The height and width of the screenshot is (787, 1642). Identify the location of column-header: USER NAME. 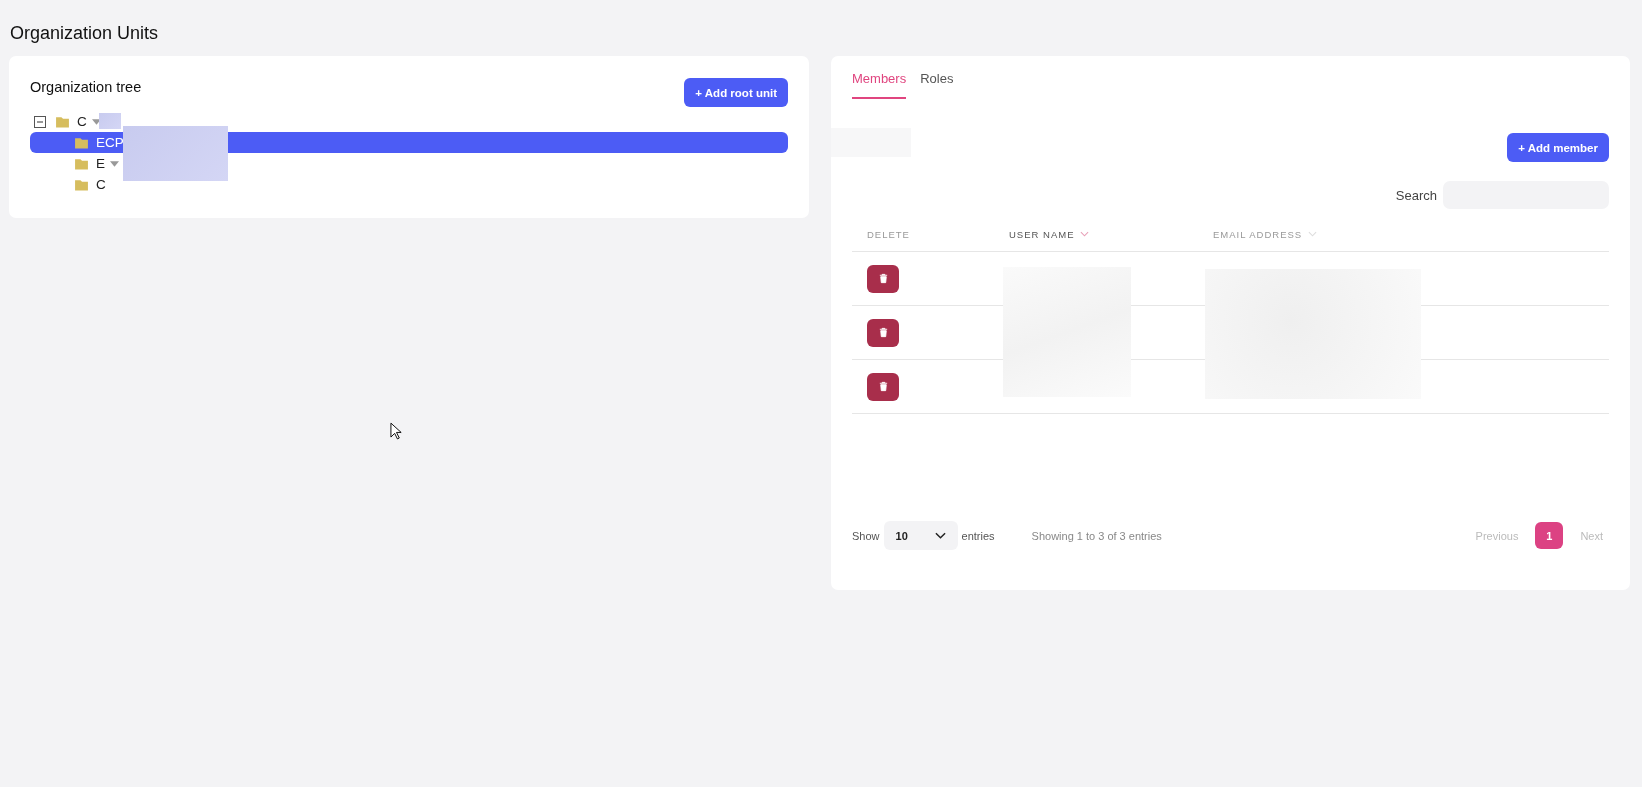
(1111, 234).